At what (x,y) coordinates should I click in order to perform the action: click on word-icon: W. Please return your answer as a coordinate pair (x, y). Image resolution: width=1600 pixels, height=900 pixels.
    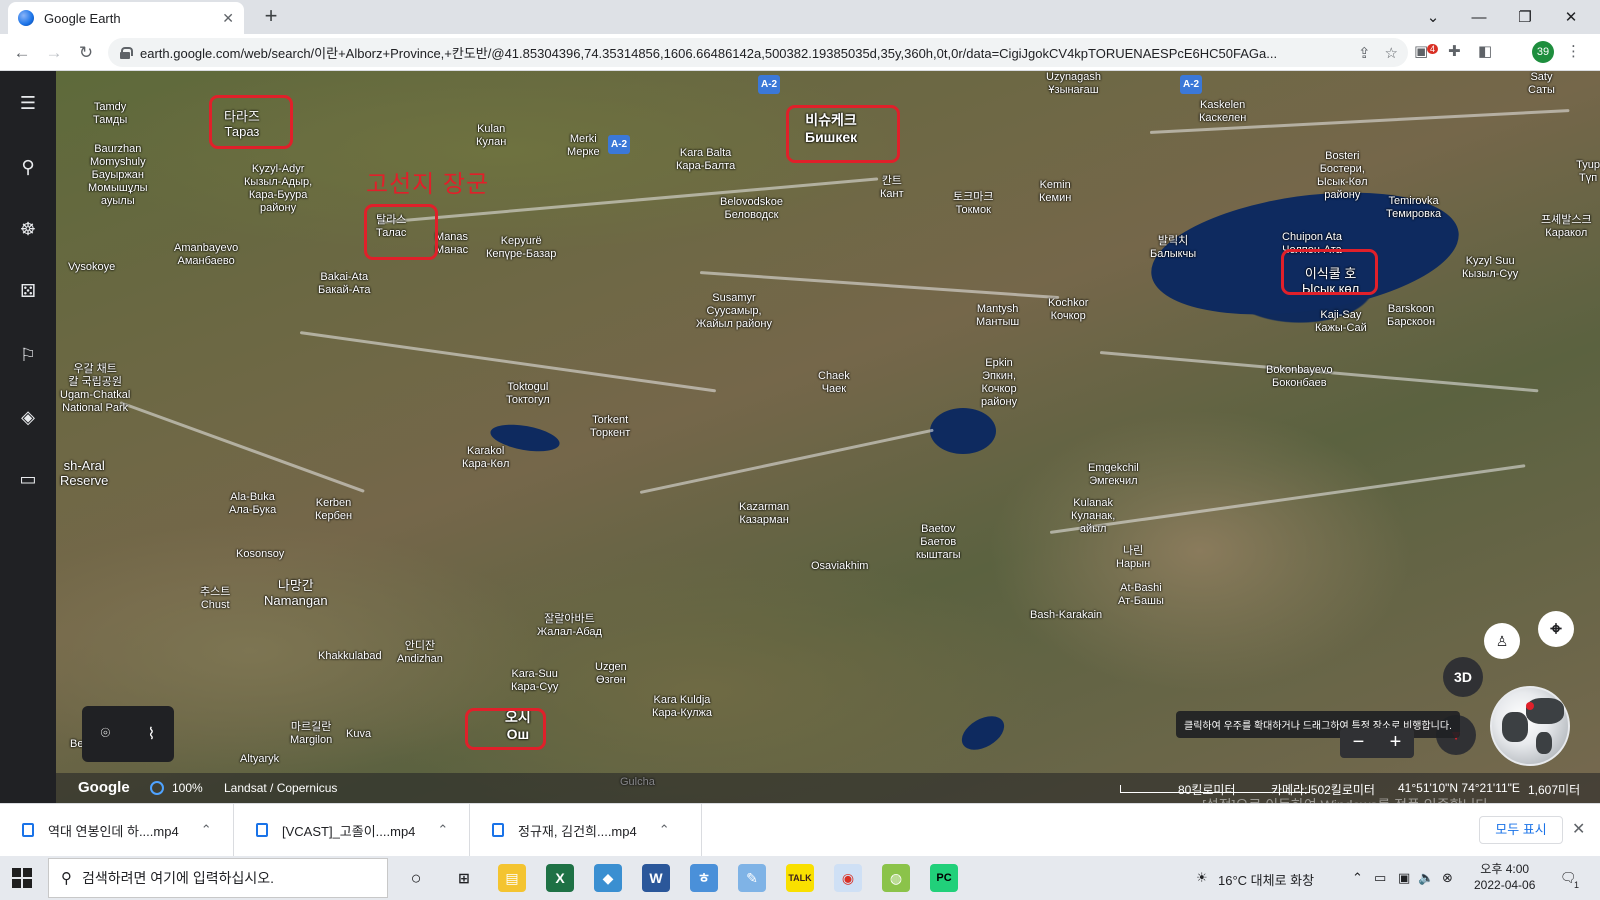
    Looking at the image, I should click on (656, 878).